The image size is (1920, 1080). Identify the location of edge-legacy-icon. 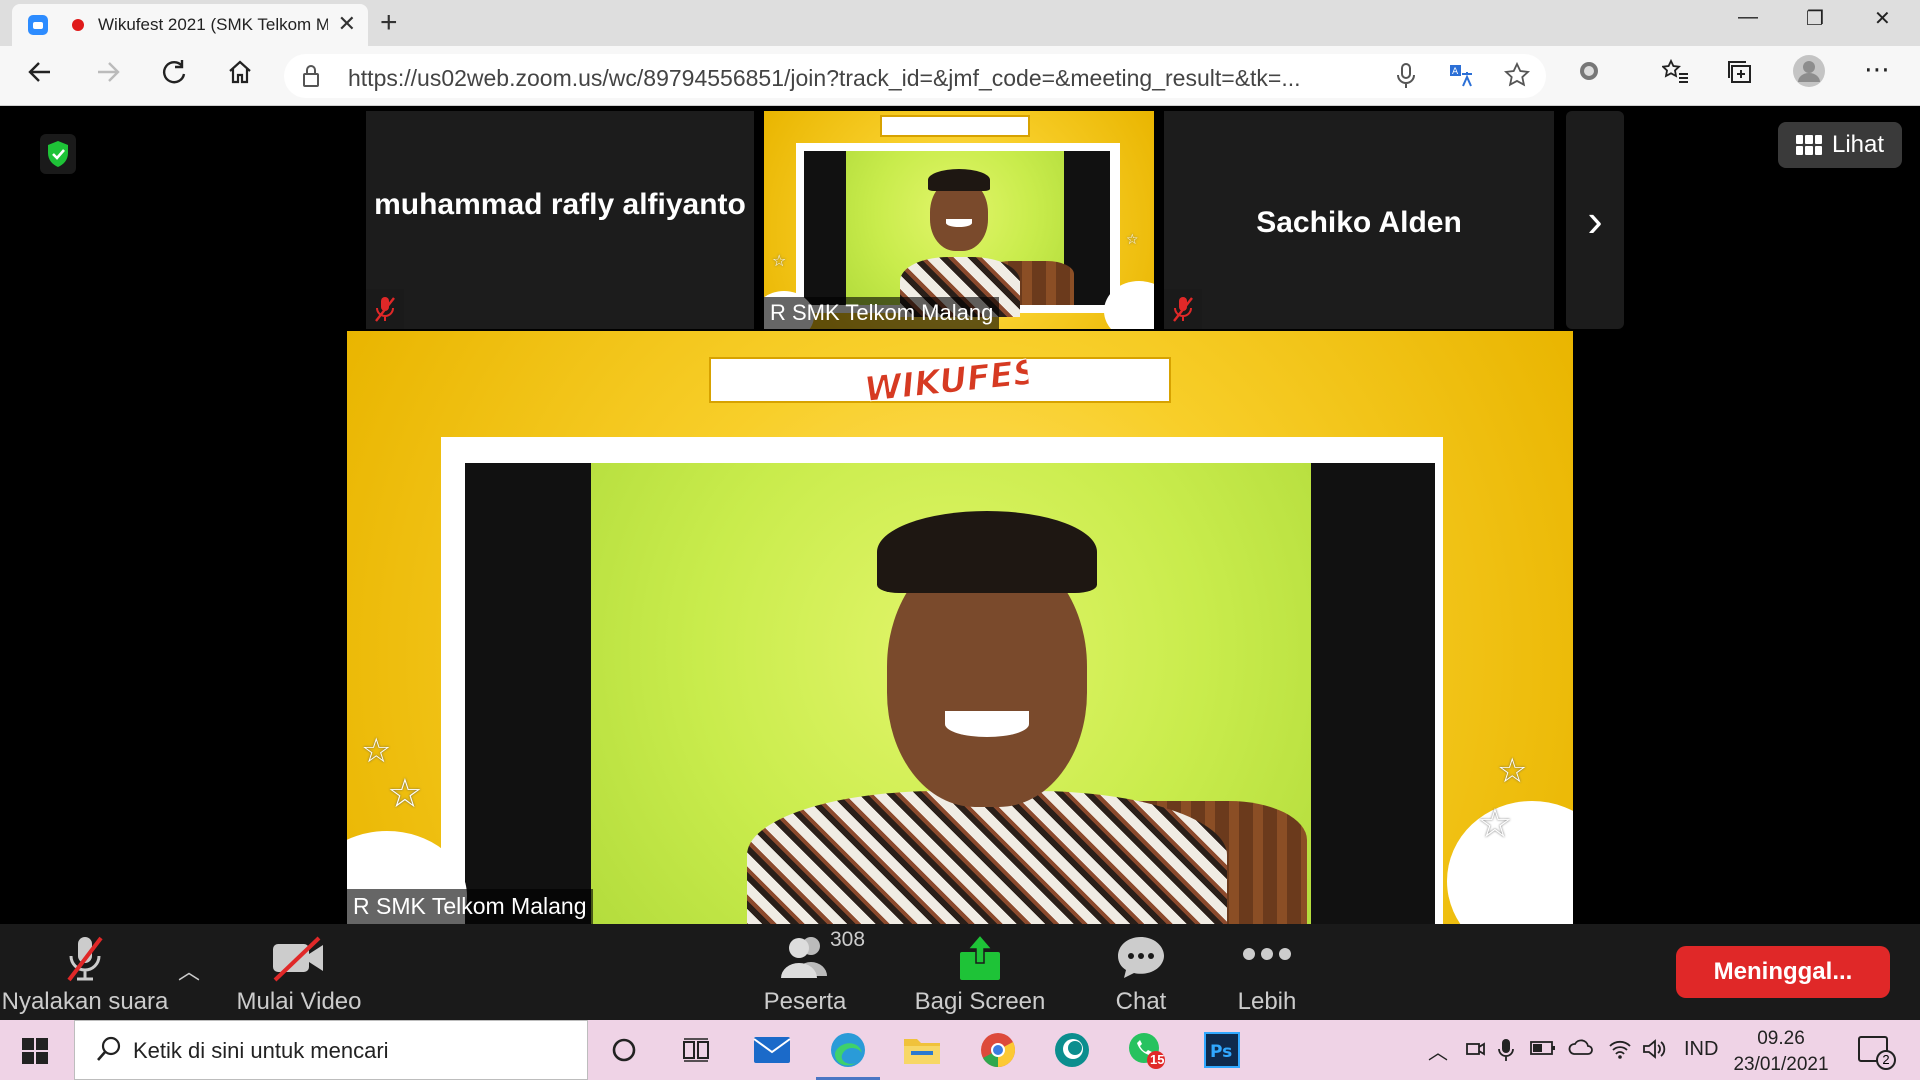
(1072, 1050).